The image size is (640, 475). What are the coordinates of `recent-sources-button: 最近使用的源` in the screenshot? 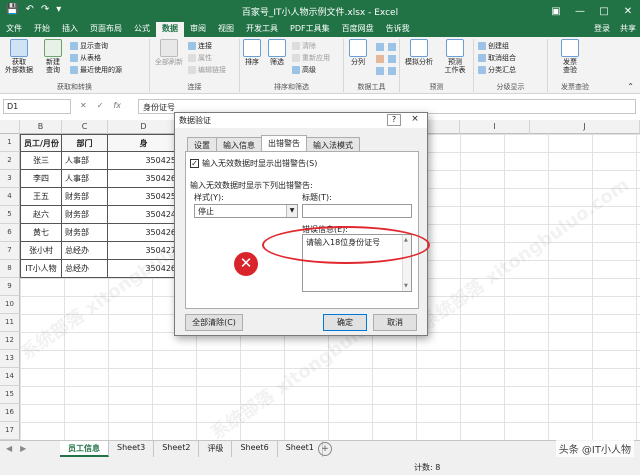 It's located at (96, 70).